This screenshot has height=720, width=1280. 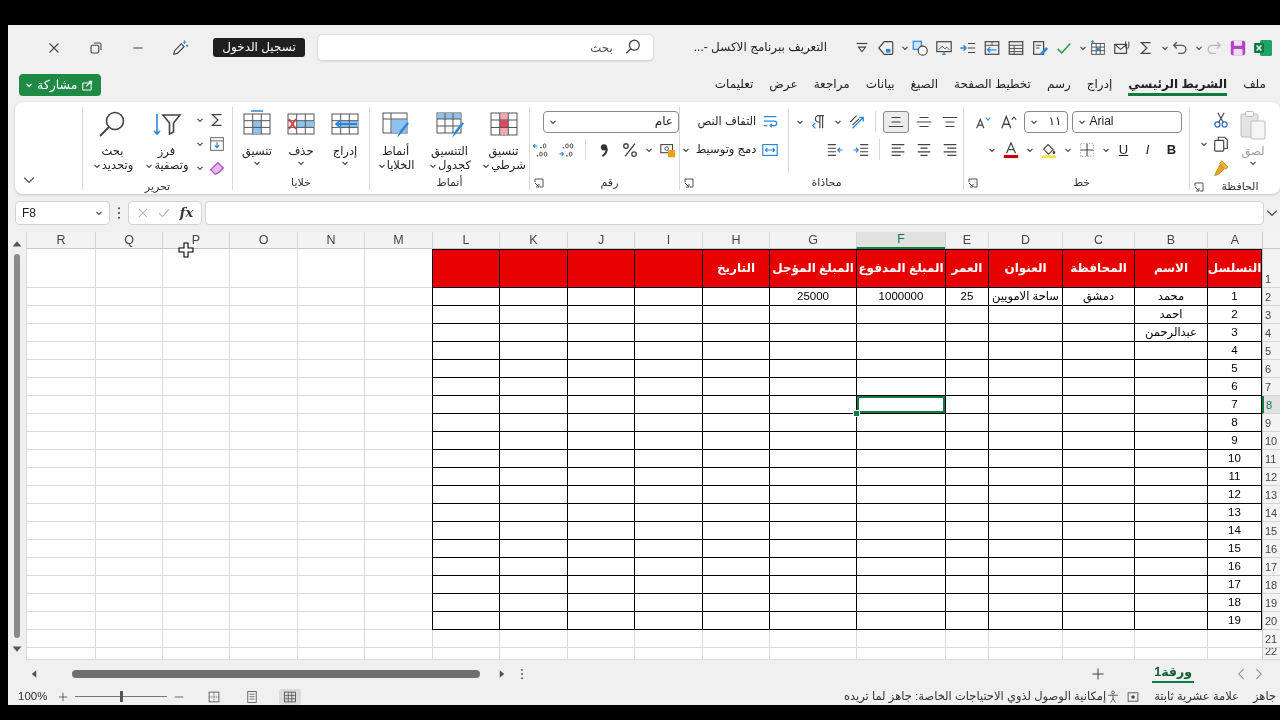 What do you see at coordinates (668, 240) in the screenshot?
I see `column-header: I` at bounding box center [668, 240].